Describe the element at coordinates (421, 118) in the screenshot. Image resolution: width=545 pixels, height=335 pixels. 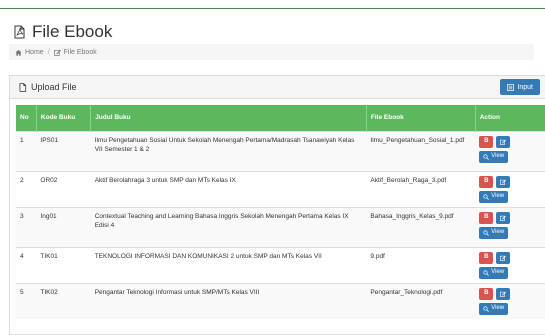
I see `col-file-ebook: File Ebook` at that location.